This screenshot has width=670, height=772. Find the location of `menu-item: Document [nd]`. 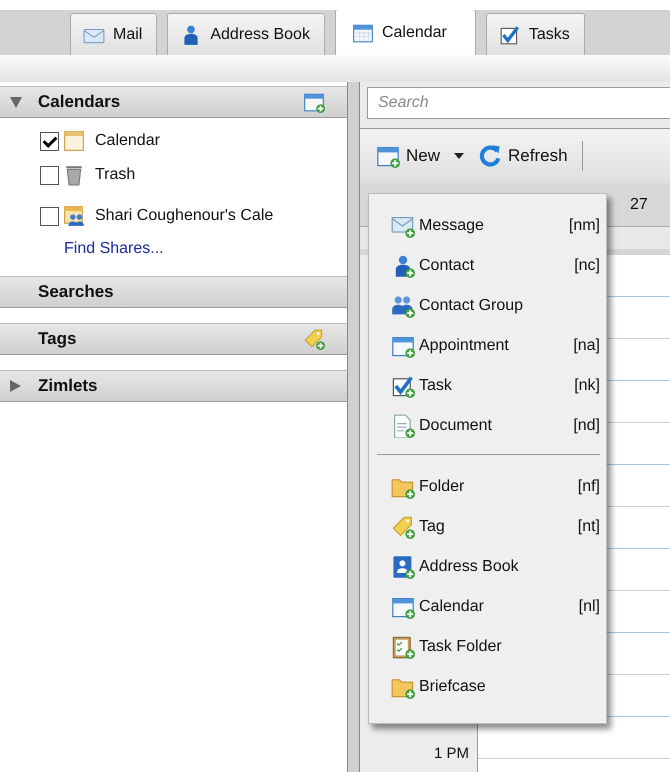

menu-item: Document [nd] is located at coordinates (487, 426).